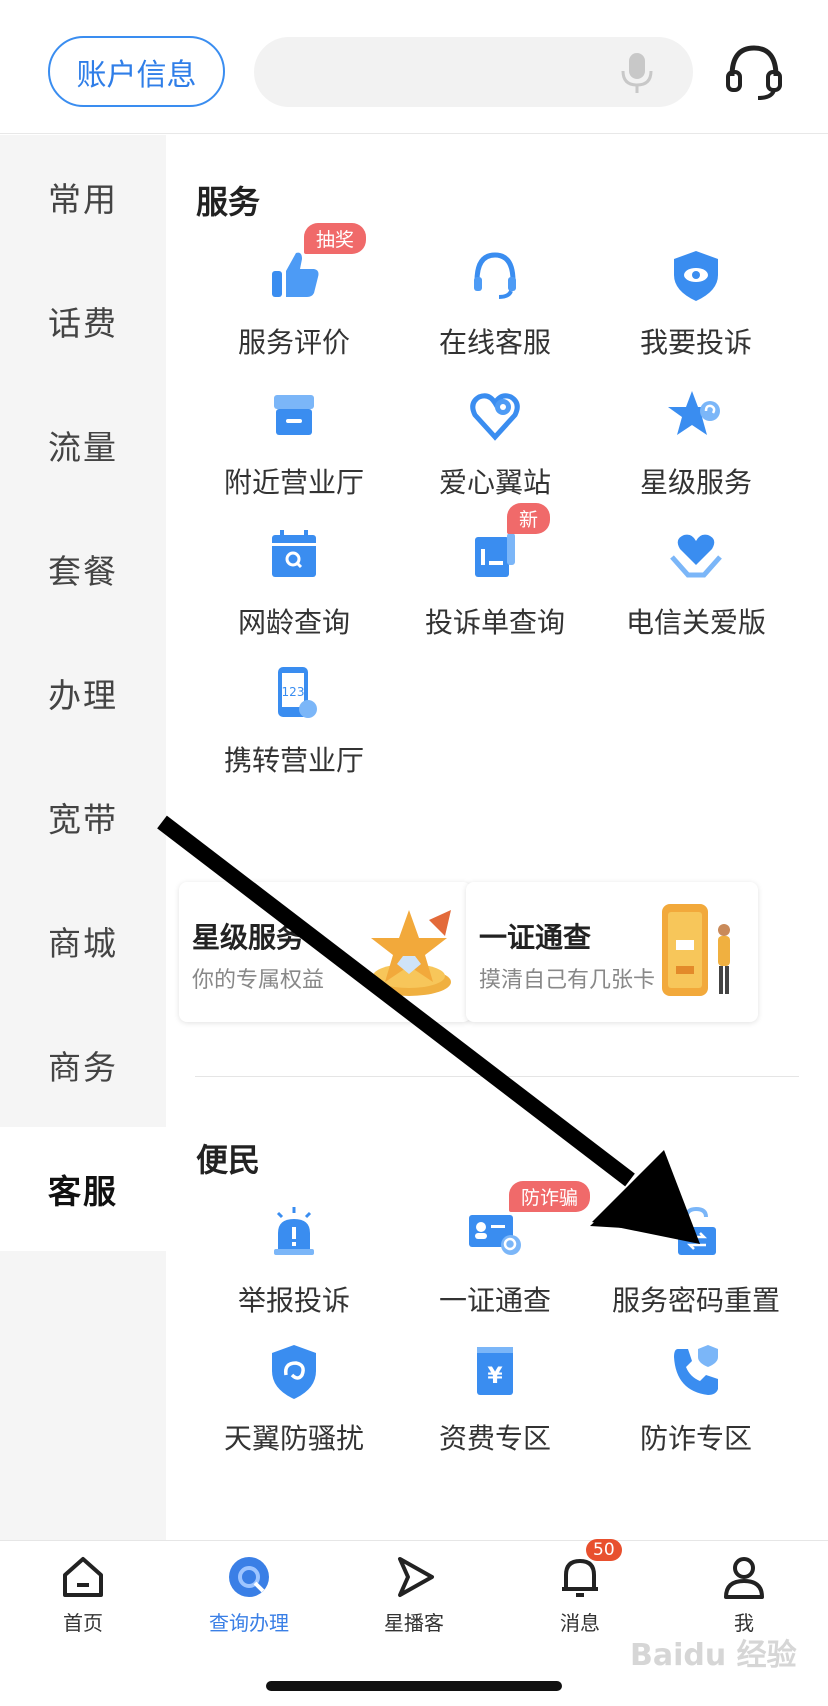  What do you see at coordinates (293, 342) in the screenshot?
I see `item-label: 服务评价` at bounding box center [293, 342].